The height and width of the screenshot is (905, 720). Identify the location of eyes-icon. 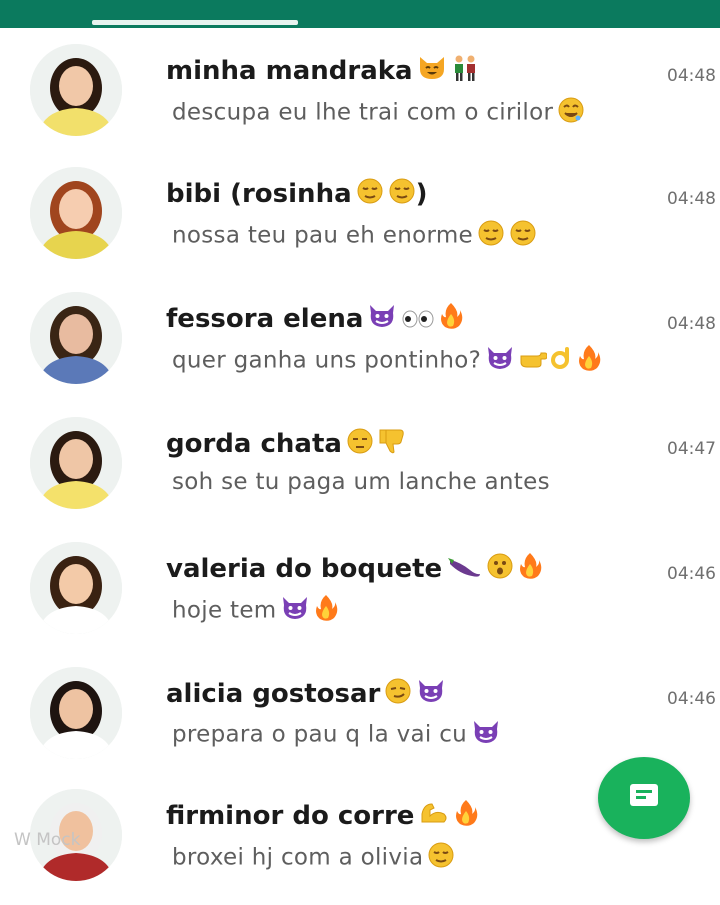
(418, 320).